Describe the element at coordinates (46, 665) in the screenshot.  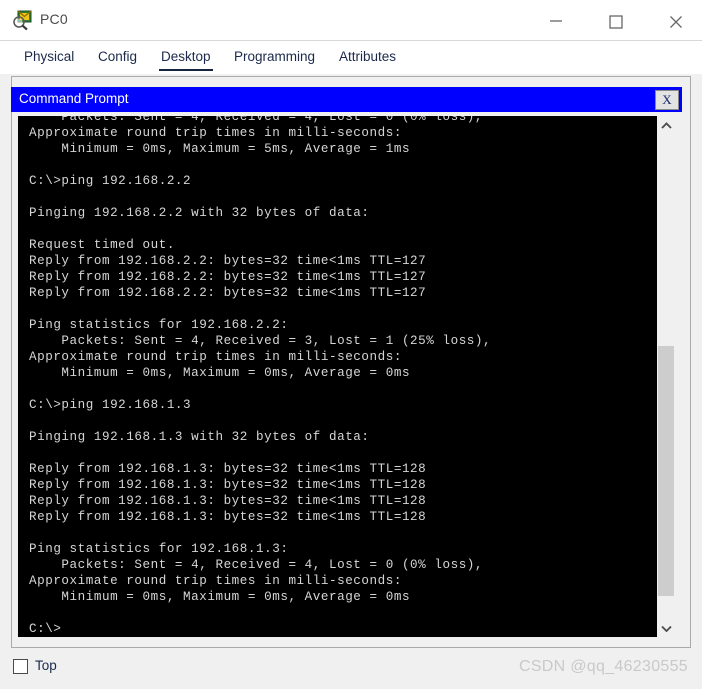
I see `top-checkbox-label: Top` at that location.